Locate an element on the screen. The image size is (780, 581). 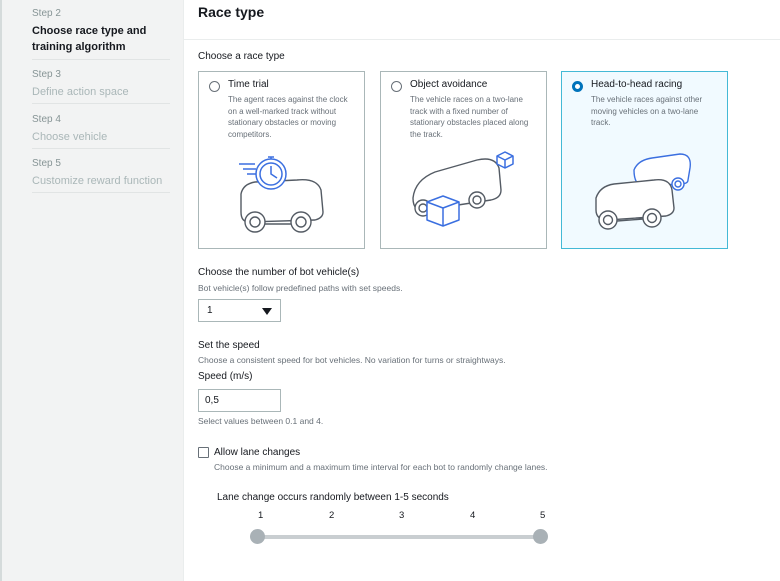
speed-section-label: Set the speed is located at coordinates (229, 345).